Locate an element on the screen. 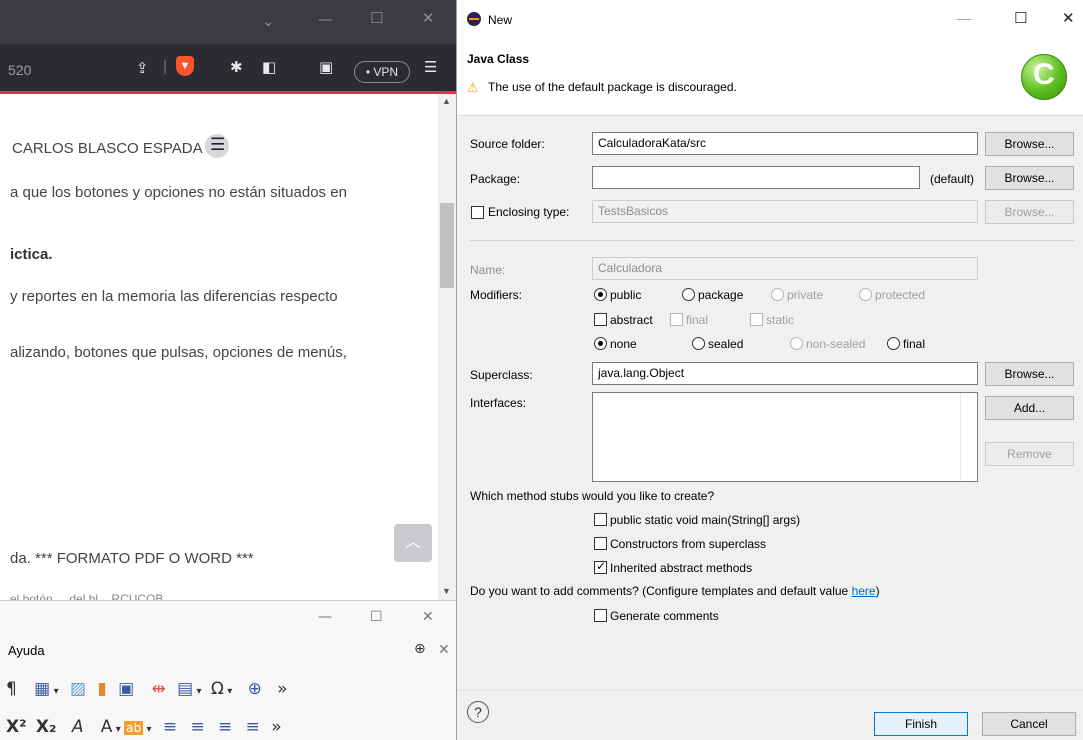  justify-icon: ≡ is located at coordinates (253, 727).